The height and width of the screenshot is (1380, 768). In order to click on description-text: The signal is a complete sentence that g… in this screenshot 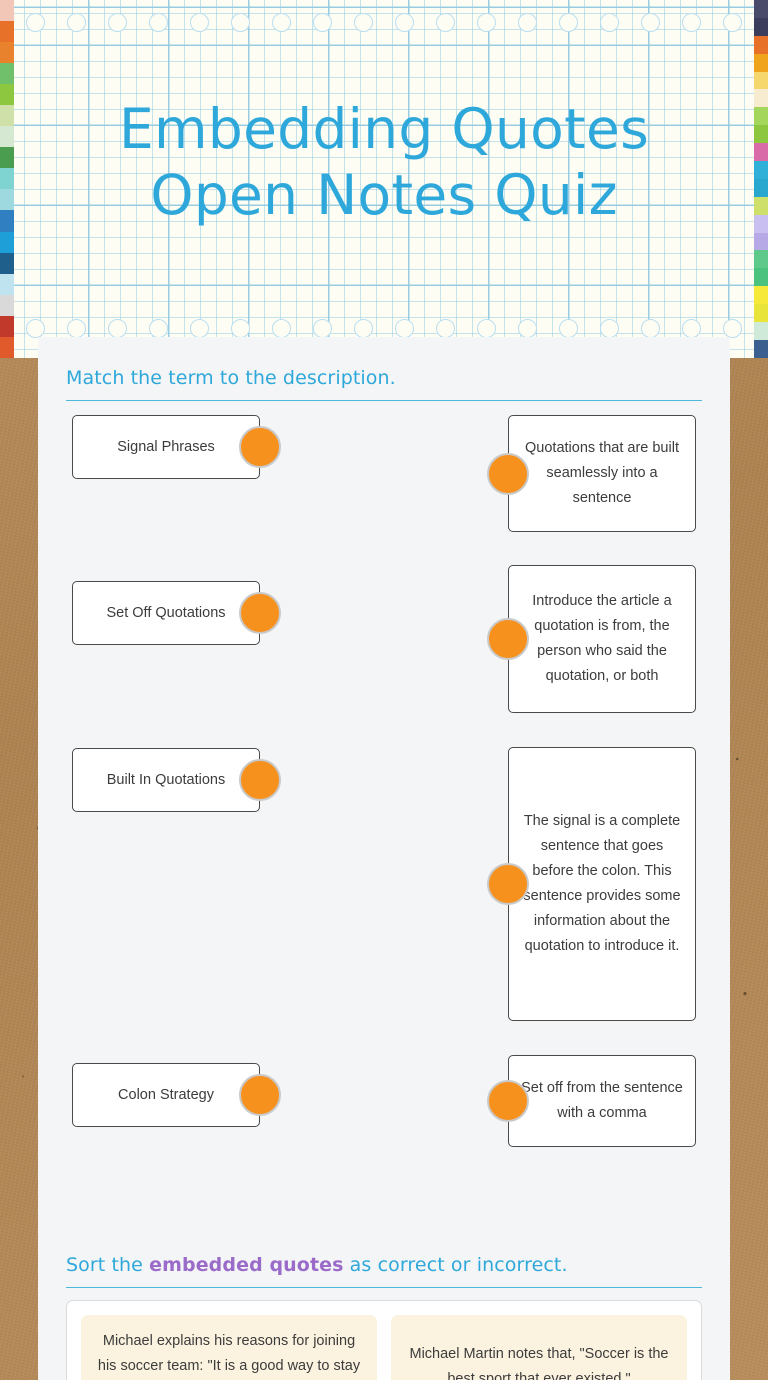, I will do `click(602, 883)`.